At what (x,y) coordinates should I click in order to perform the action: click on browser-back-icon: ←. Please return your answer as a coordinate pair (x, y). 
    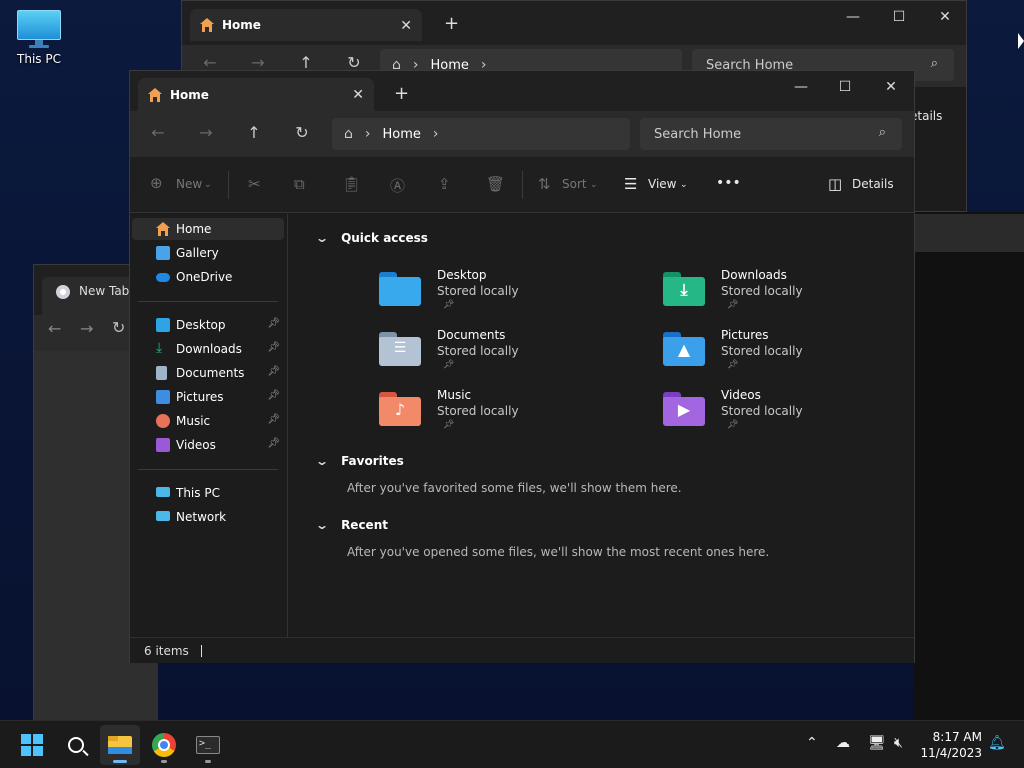
    Looking at the image, I should click on (54, 328).